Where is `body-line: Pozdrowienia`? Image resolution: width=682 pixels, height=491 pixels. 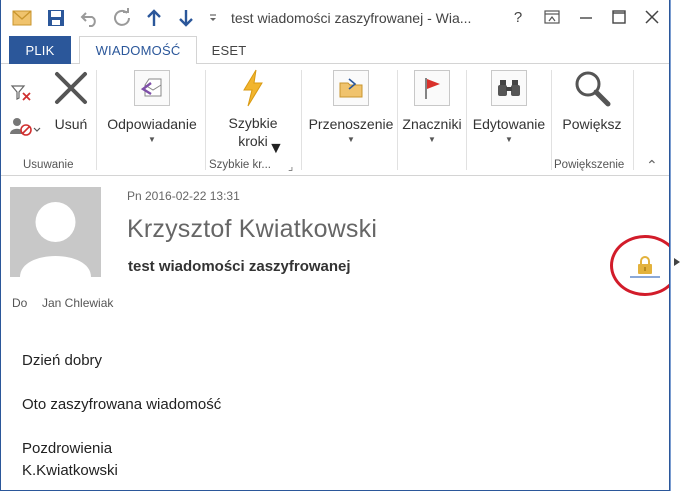 body-line: Pozdrowienia is located at coordinates (67, 448).